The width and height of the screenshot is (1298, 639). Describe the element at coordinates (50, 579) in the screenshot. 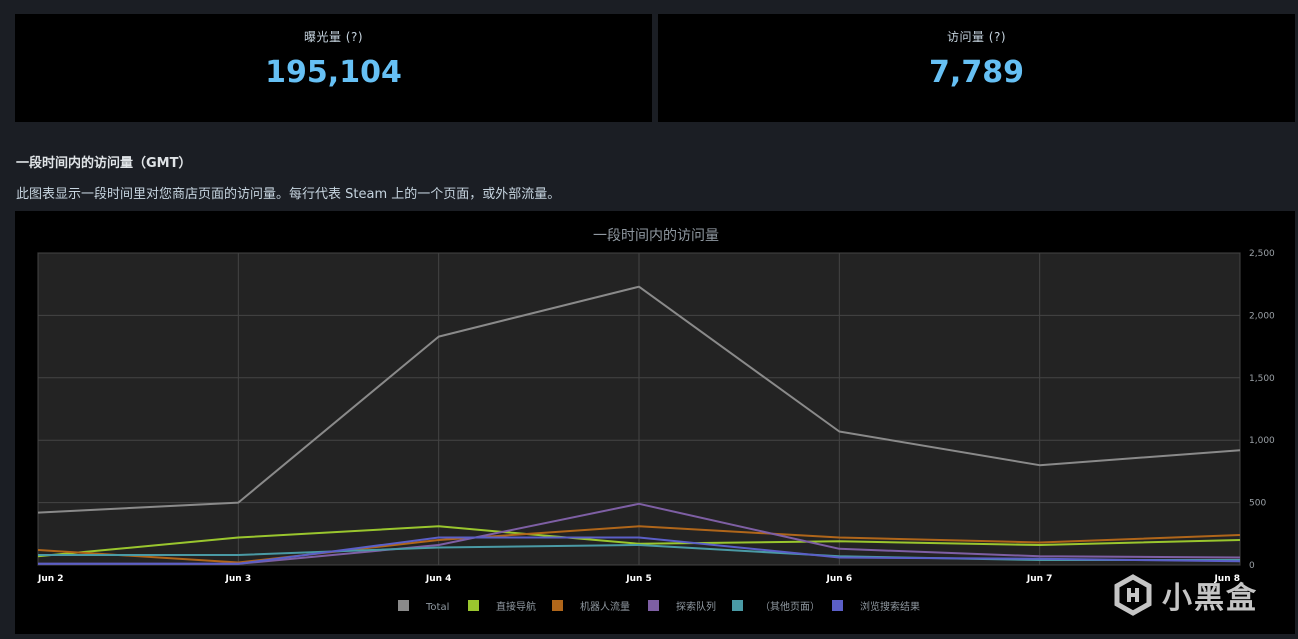

I see `x-tick-label: Jun 2` at that location.